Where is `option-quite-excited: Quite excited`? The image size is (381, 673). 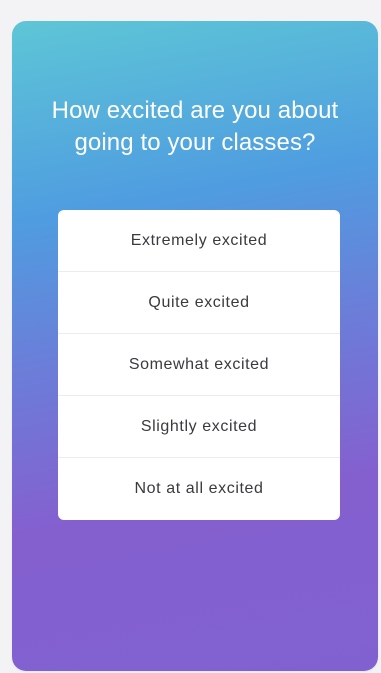 option-quite-excited: Quite excited is located at coordinates (199, 303).